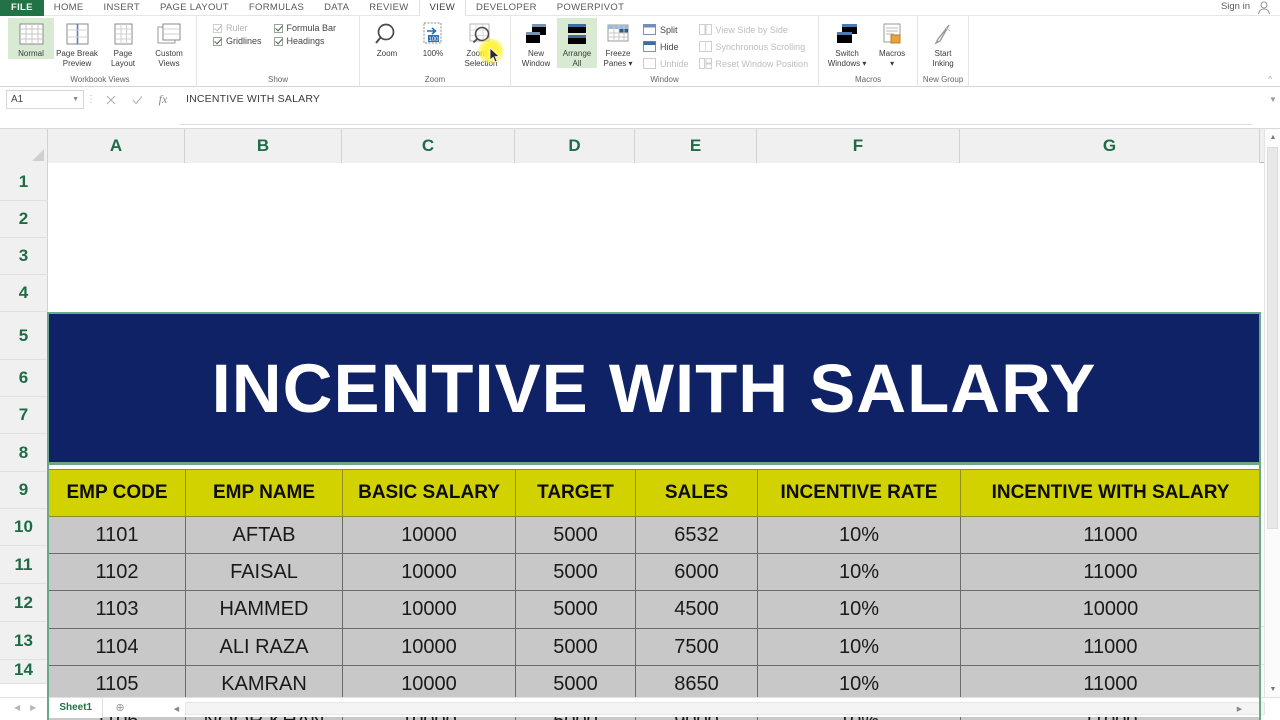  Describe the element at coordinates (1110, 609) in the screenshot. I see `cell-incentive-with-salary: 10000` at that location.